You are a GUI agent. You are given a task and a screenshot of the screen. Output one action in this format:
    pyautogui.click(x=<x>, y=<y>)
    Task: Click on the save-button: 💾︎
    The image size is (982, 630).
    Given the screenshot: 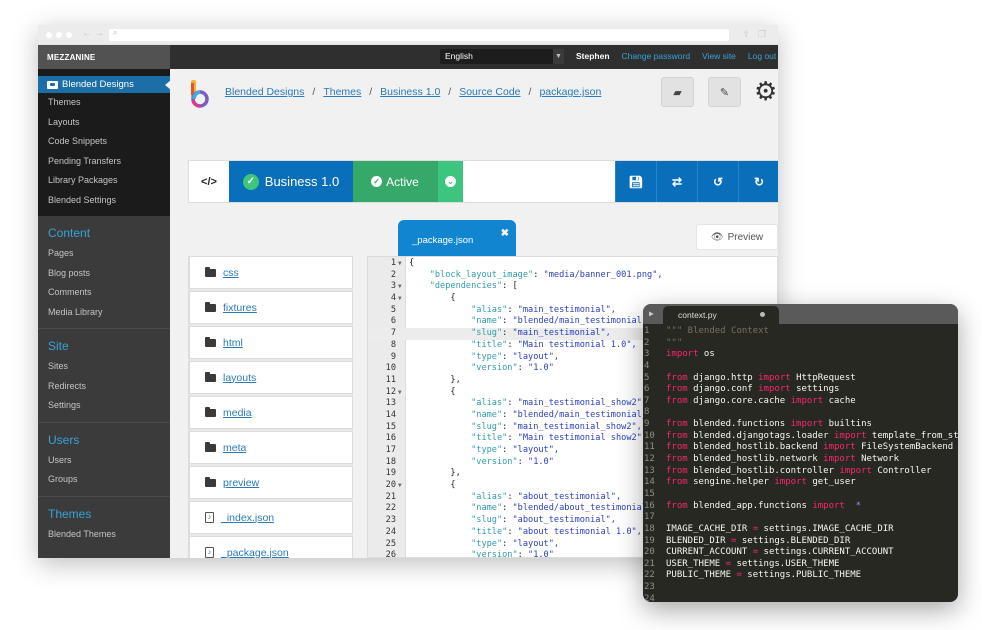 What is the action you would take?
    pyautogui.click(x=635, y=181)
    